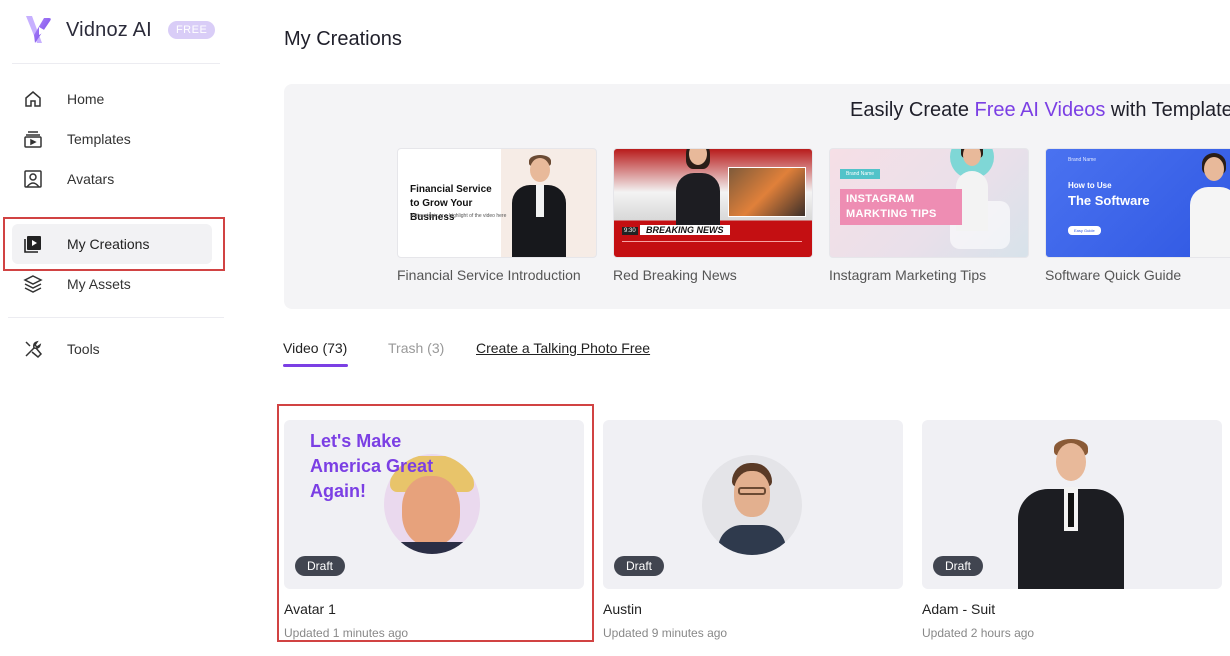  What do you see at coordinates (343, 39) in the screenshot?
I see `page-title: My Creations` at bounding box center [343, 39].